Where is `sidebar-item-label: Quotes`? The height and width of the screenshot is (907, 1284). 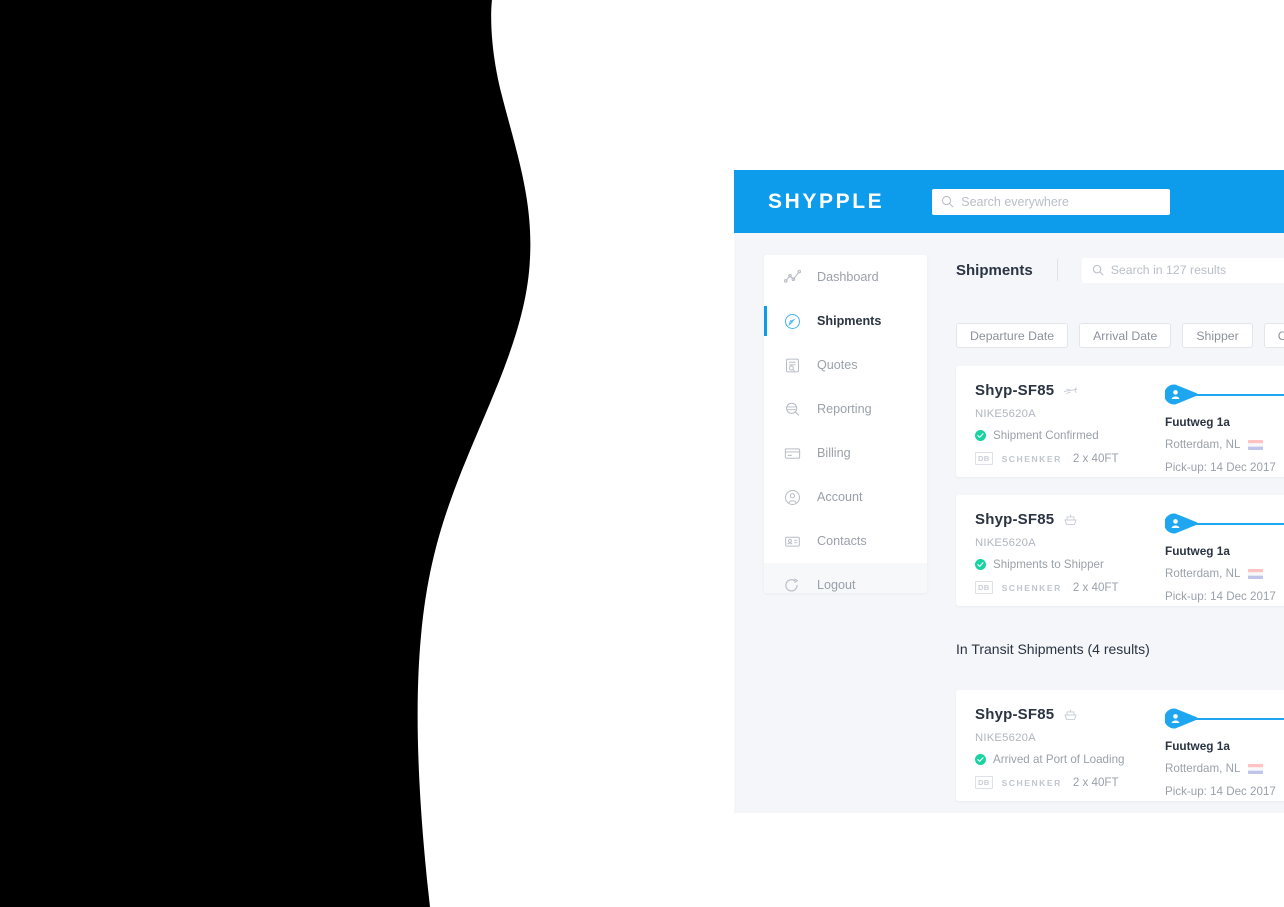
sidebar-item-label: Quotes is located at coordinates (837, 365).